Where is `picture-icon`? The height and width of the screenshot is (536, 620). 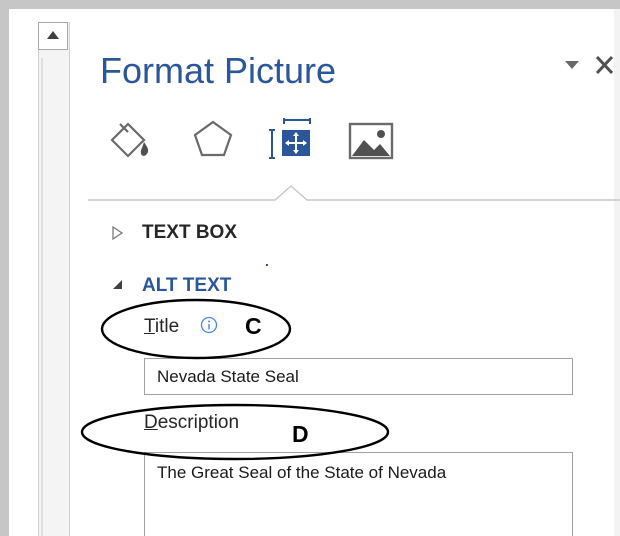
picture-icon is located at coordinates (371, 141).